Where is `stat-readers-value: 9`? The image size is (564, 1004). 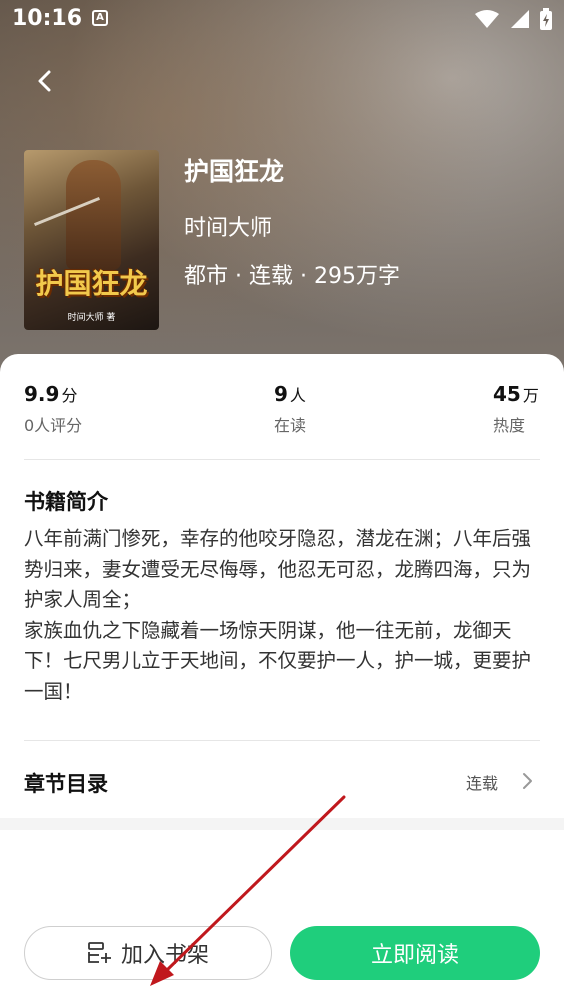 stat-readers-value: 9 is located at coordinates (281, 394).